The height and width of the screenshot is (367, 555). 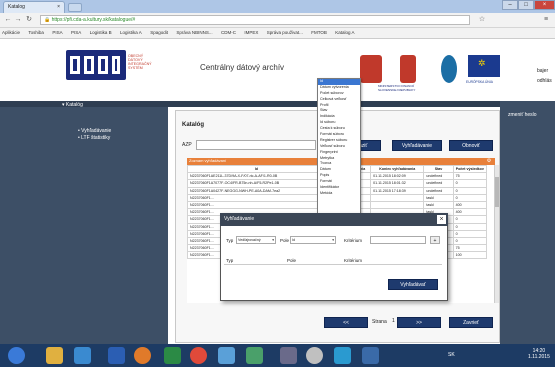 I want to click on browser-tab: Katalog ×, so click(x=34, y=7).